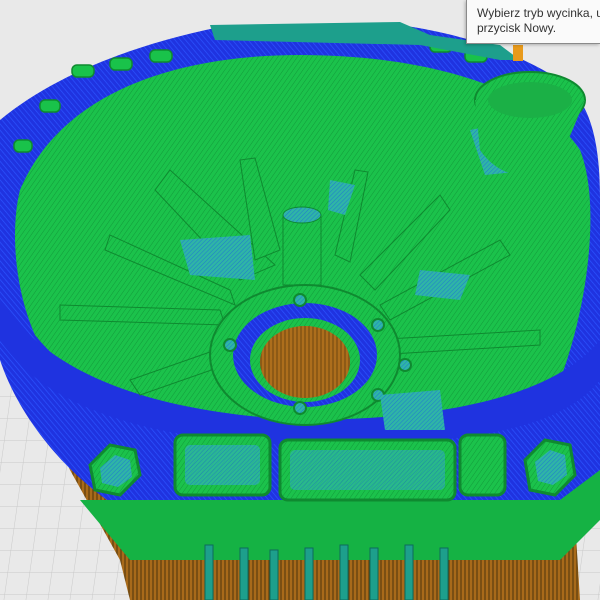  I want to click on seam-marker, so click(518, 53).